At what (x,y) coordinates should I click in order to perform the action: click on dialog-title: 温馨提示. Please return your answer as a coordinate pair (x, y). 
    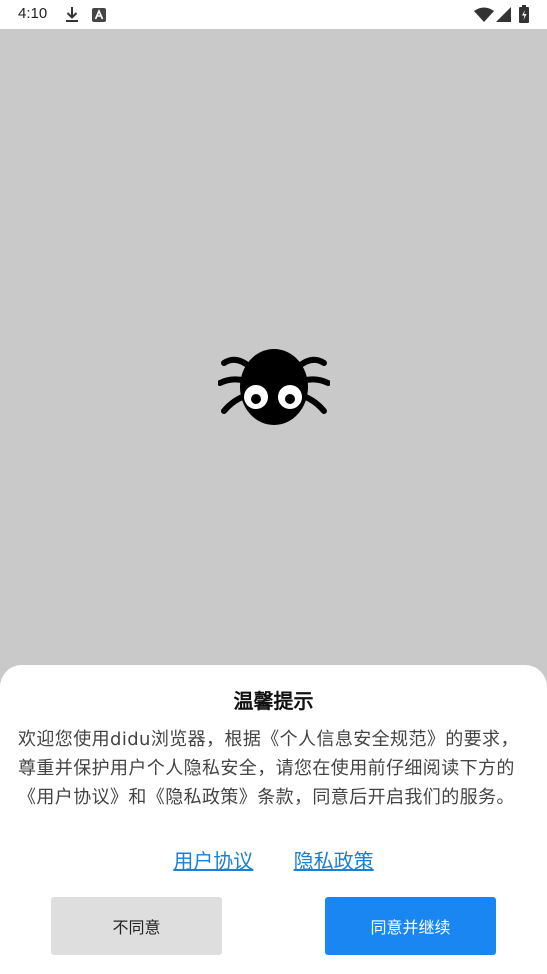
    Looking at the image, I should click on (273, 701).